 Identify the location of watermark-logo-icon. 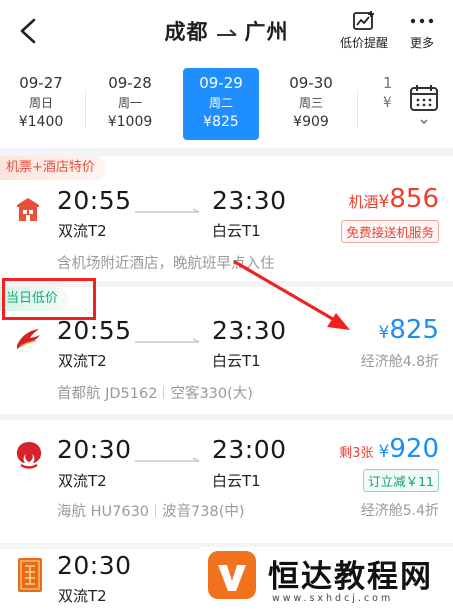
(232, 575).